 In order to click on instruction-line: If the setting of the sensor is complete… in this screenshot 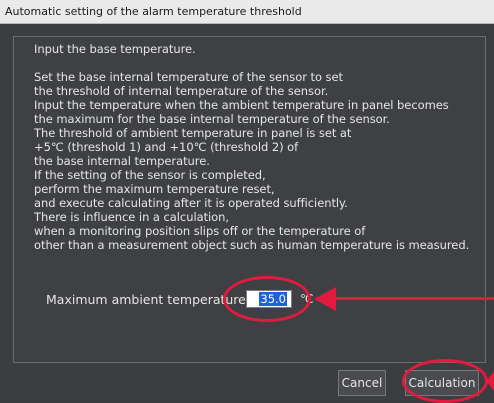, I will do `click(150, 175)`.